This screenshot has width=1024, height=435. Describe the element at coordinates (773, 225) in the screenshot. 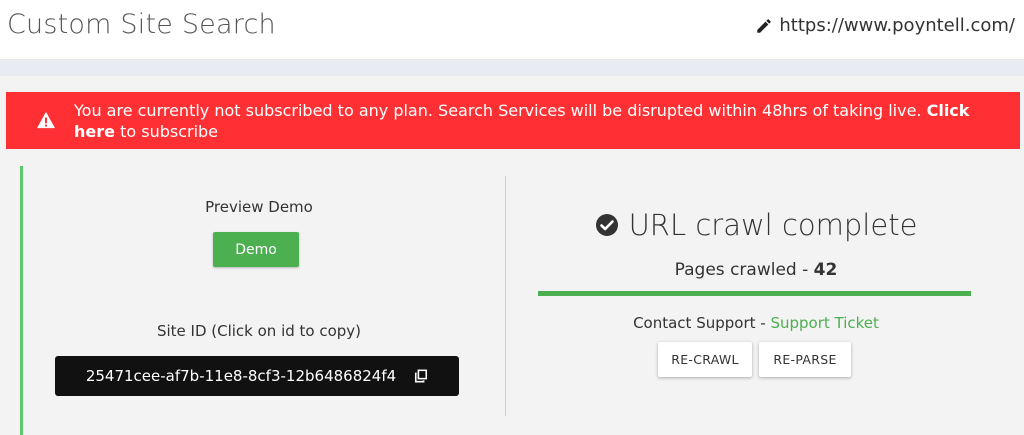

I see `crawl-status-text: URL crawl complete` at that location.